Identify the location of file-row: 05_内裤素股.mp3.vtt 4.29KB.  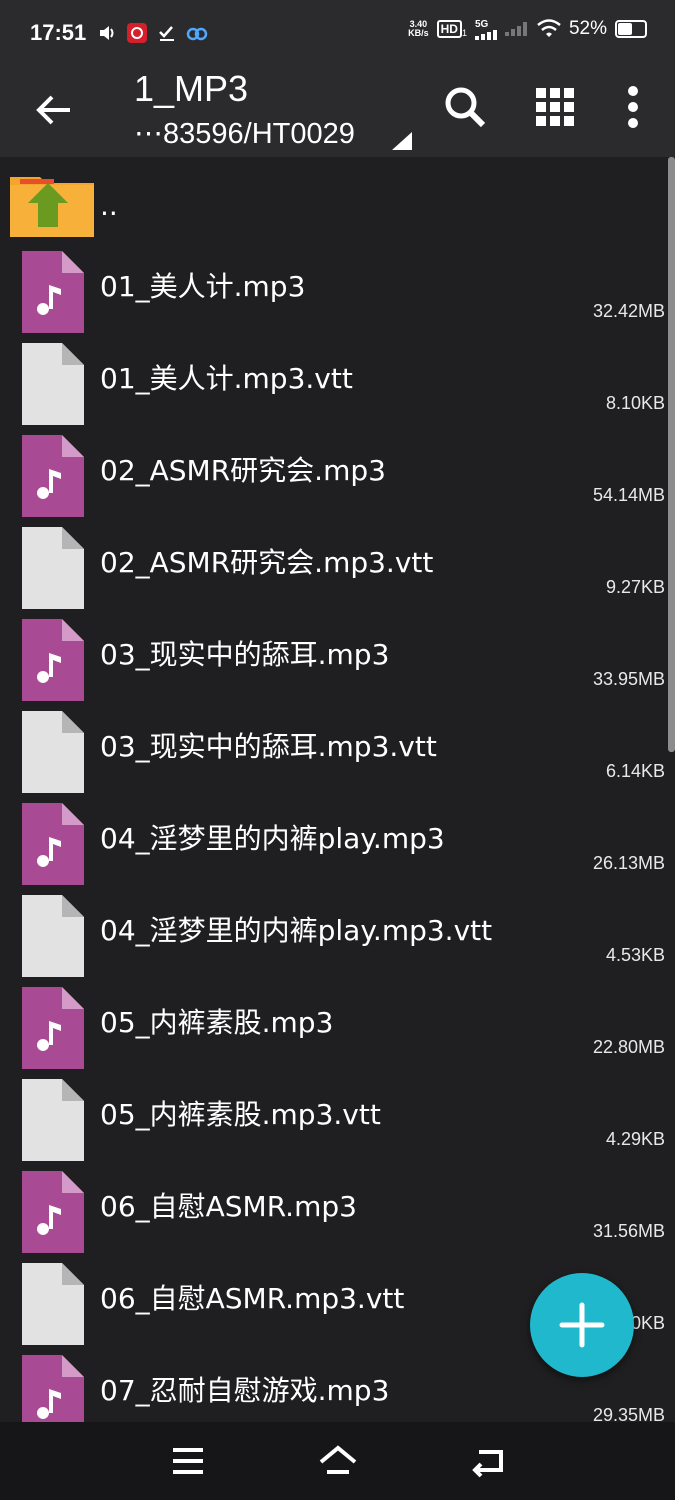
(332, 1119).